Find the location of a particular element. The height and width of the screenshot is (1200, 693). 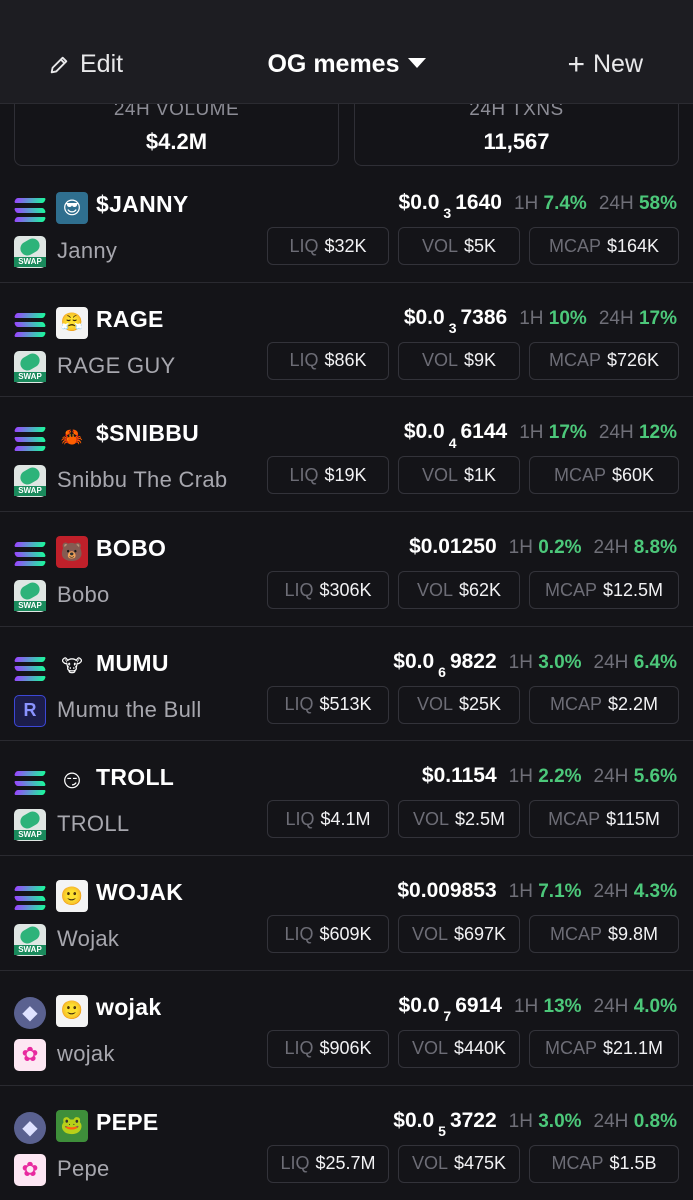

change-1h: 1H 13% is located at coordinates (547, 1006).